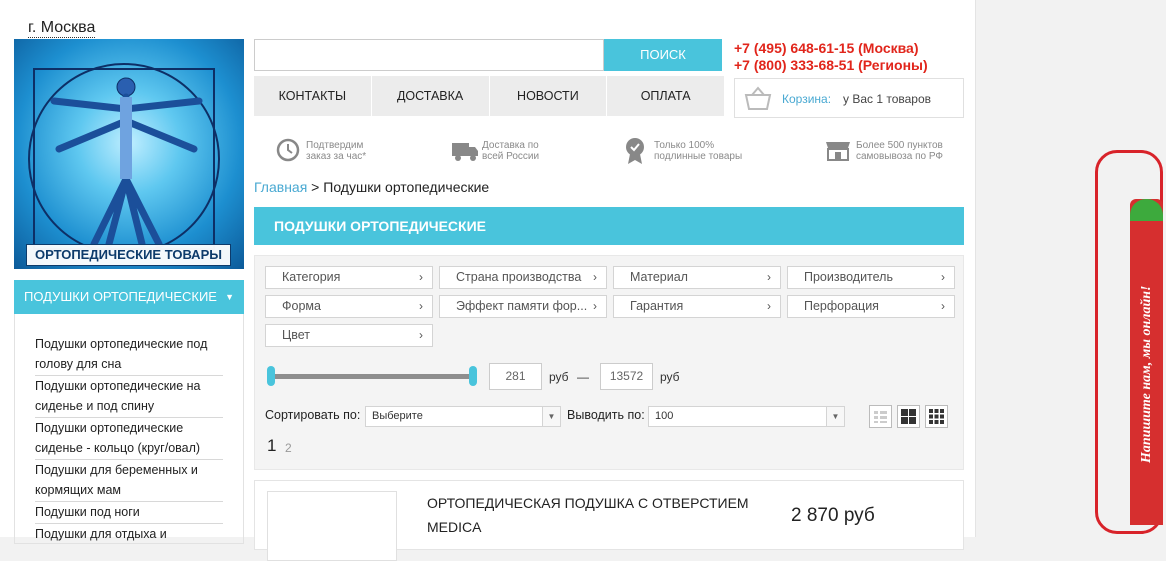 This screenshot has height=561, width=1166. What do you see at coordinates (473, 376) in the screenshot?
I see `price-max-handle` at bounding box center [473, 376].